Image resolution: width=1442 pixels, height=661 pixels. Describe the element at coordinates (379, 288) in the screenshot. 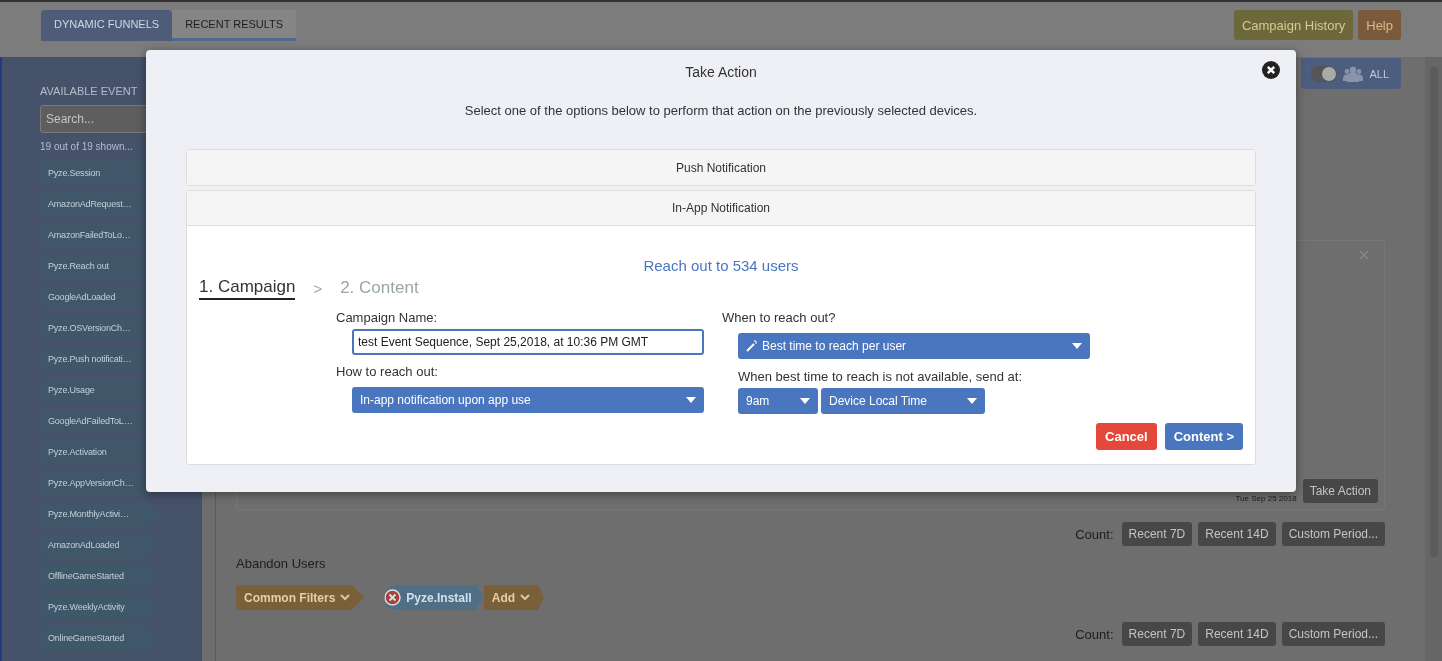

I see `wizard-step: 2. Content` at that location.